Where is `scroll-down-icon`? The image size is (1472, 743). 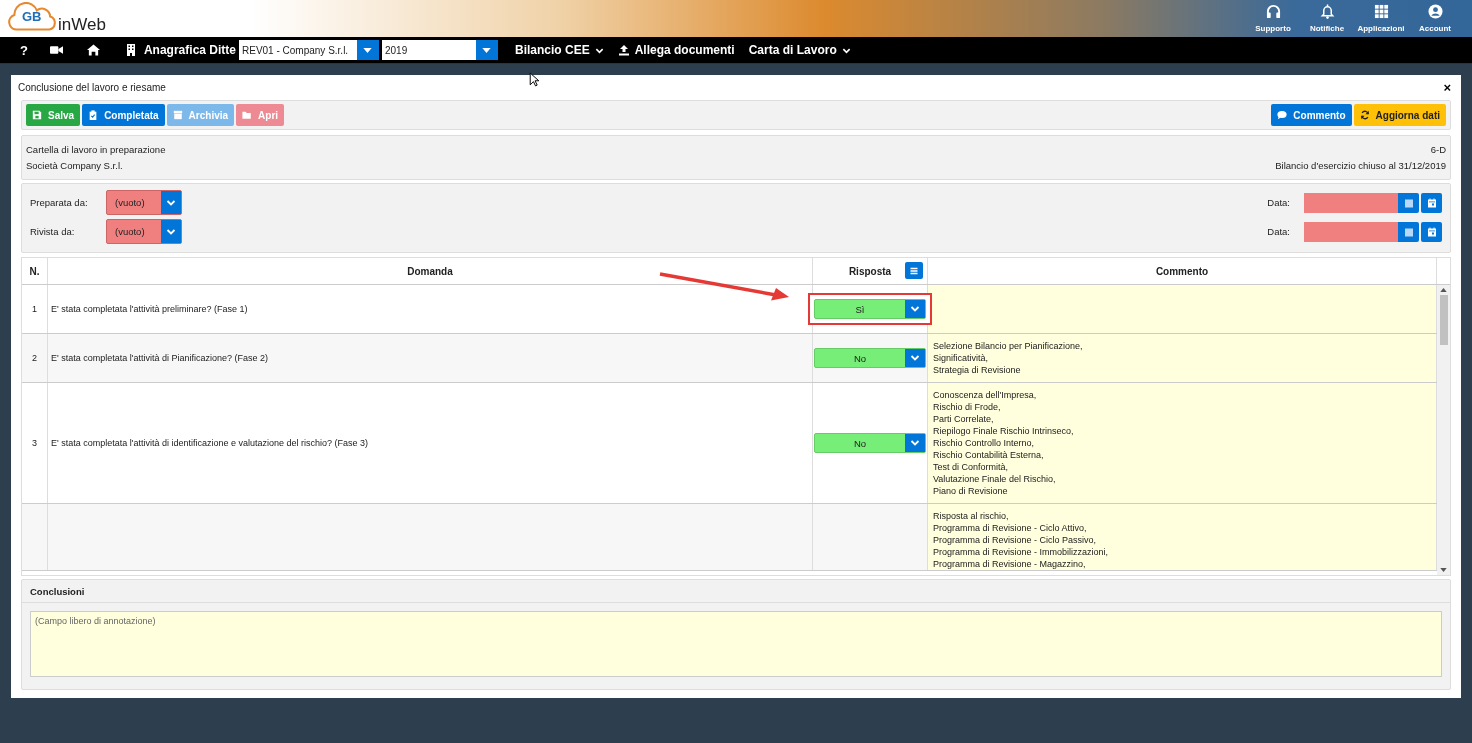
scroll-down-icon is located at coordinates (1443, 570).